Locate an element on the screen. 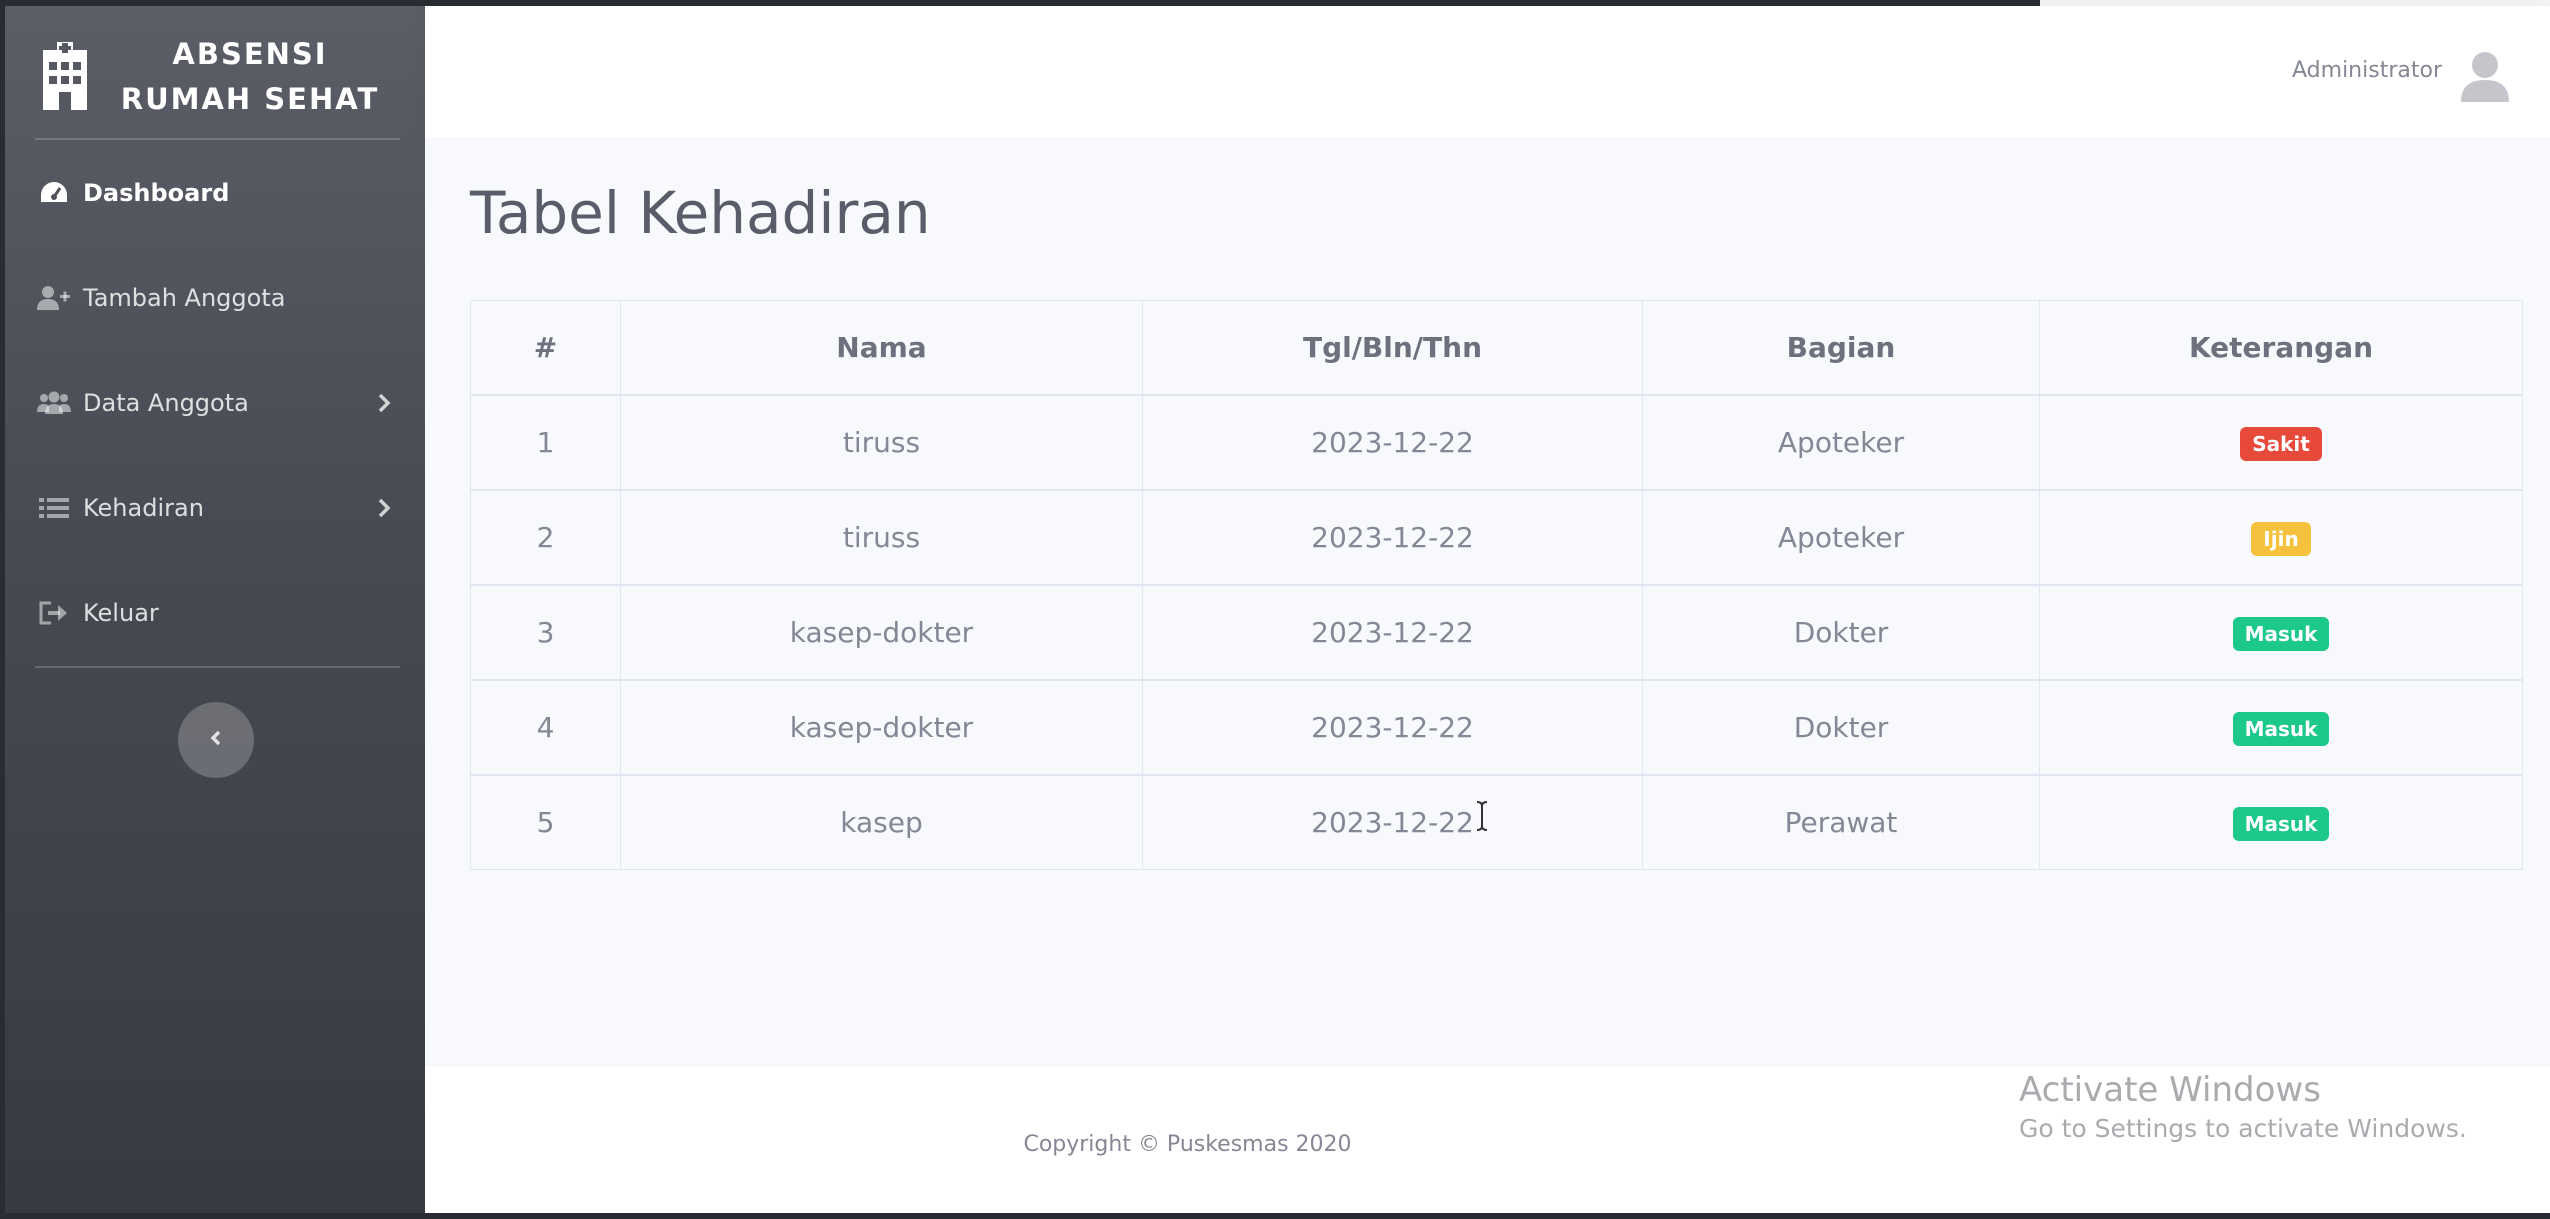 This screenshot has width=2550, height=1219. sidebar-item-label: Kehadiran is located at coordinates (143, 508).